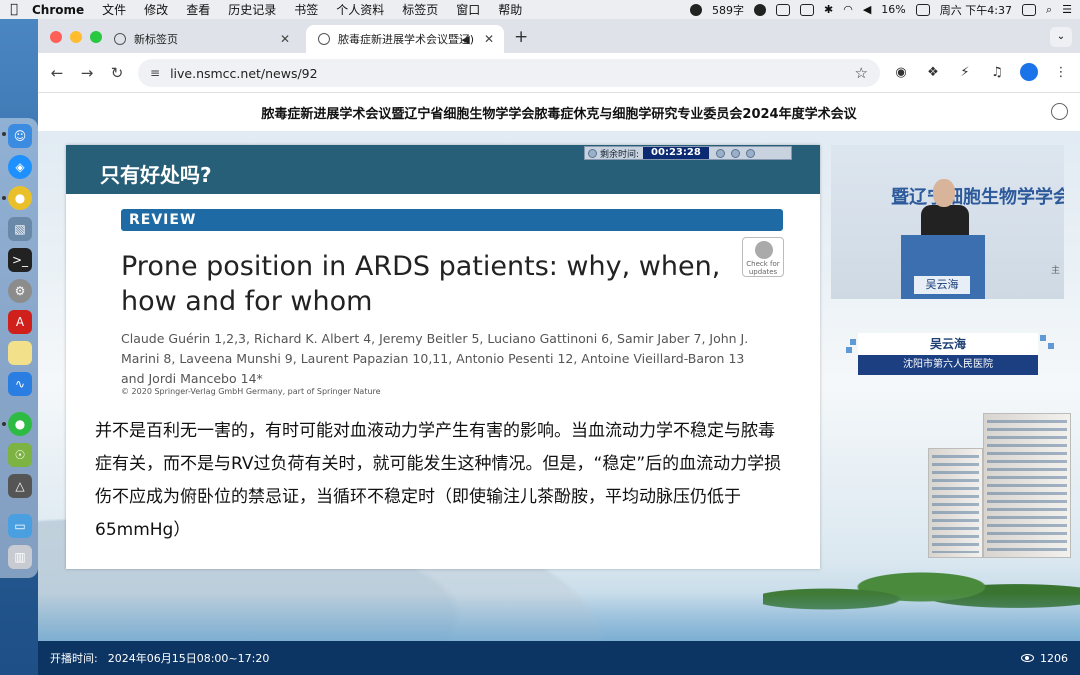 This screenshot has height=675, width=1080. What do you see at coordinates (620, 154) in the screenshot?
I see `timer-label: 剩余时间:` at bounding box center [620, 154].